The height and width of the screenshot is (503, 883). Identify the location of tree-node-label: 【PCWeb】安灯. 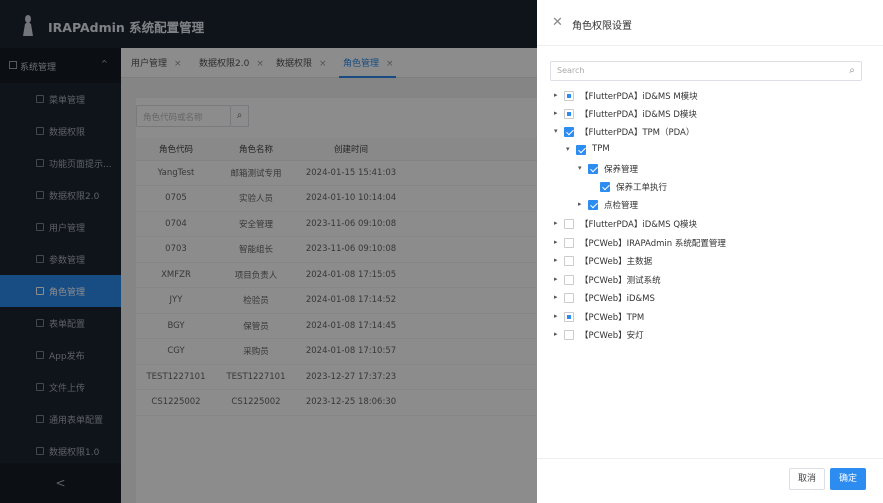
(612, 336).